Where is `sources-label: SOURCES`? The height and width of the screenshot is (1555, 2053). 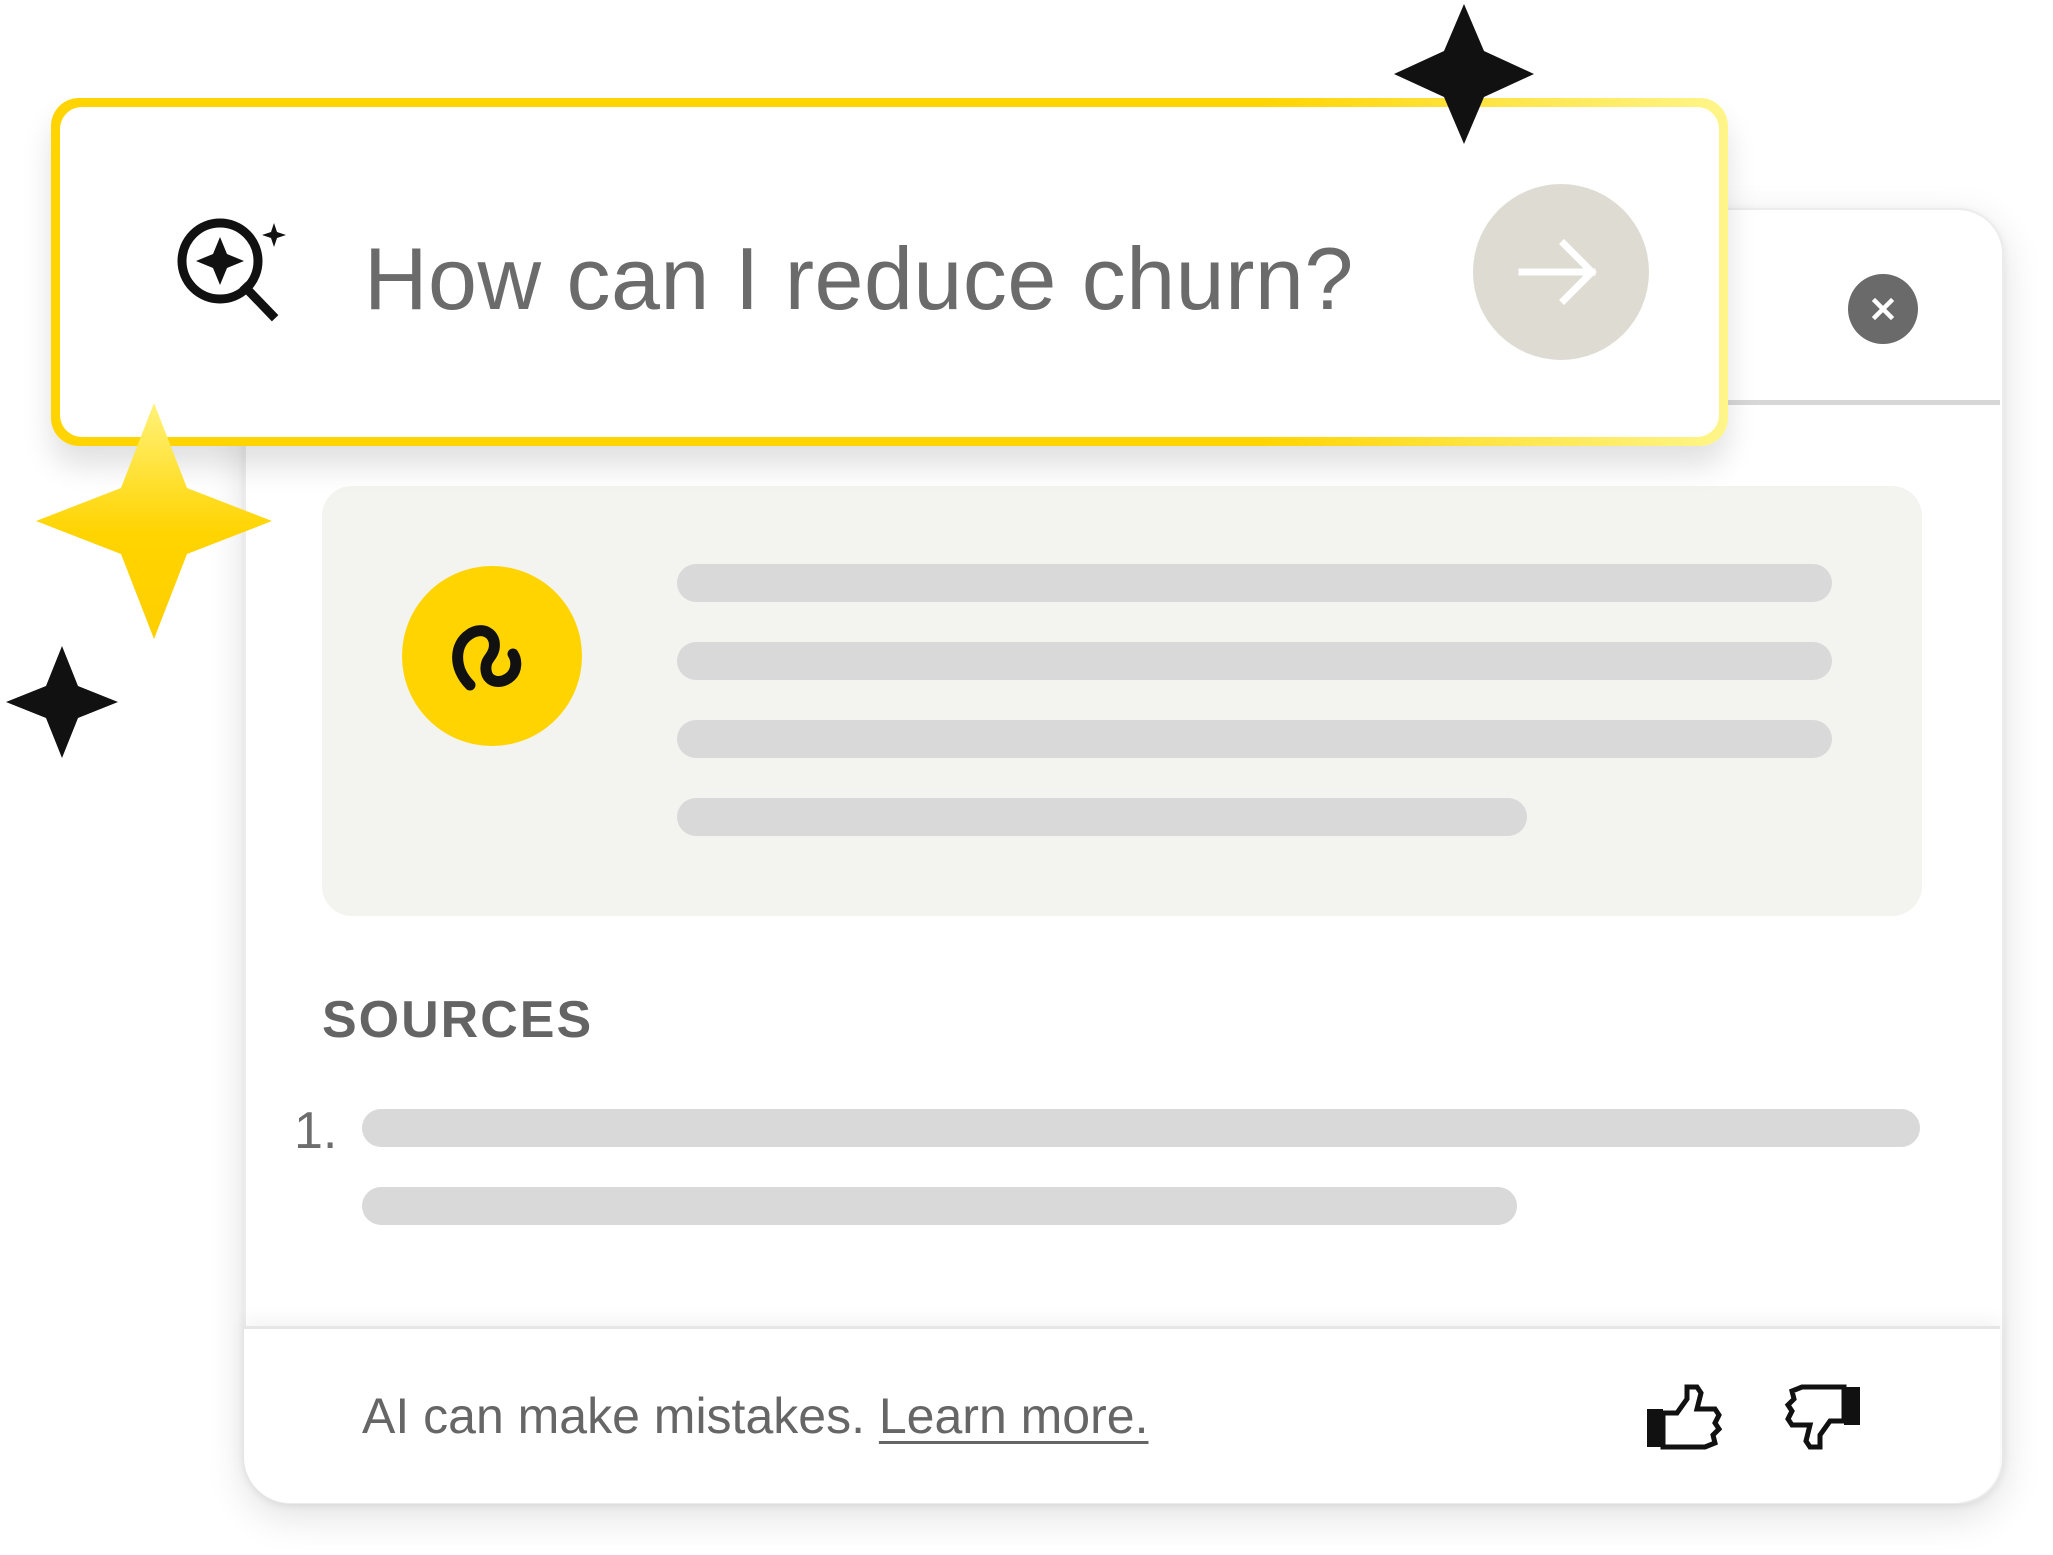 sources-label: SOURCES is located at coordinates (458, 1020).